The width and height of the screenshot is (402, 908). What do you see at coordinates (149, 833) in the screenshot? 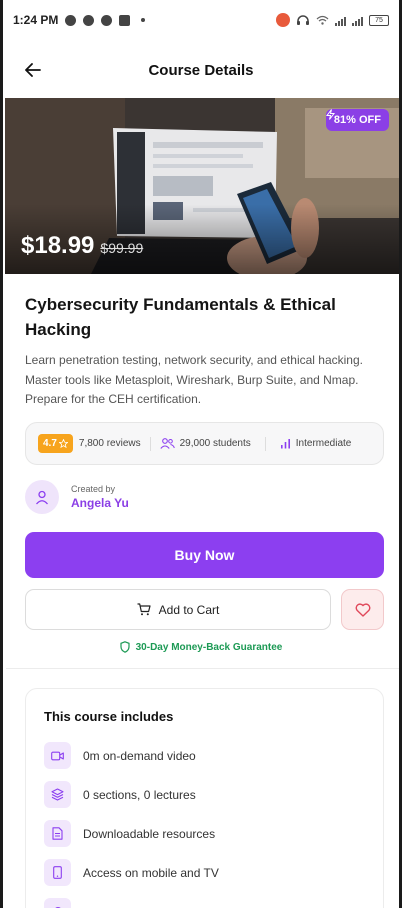
I see `include-label: Downloadable resources` at bounding box center [149, 833].